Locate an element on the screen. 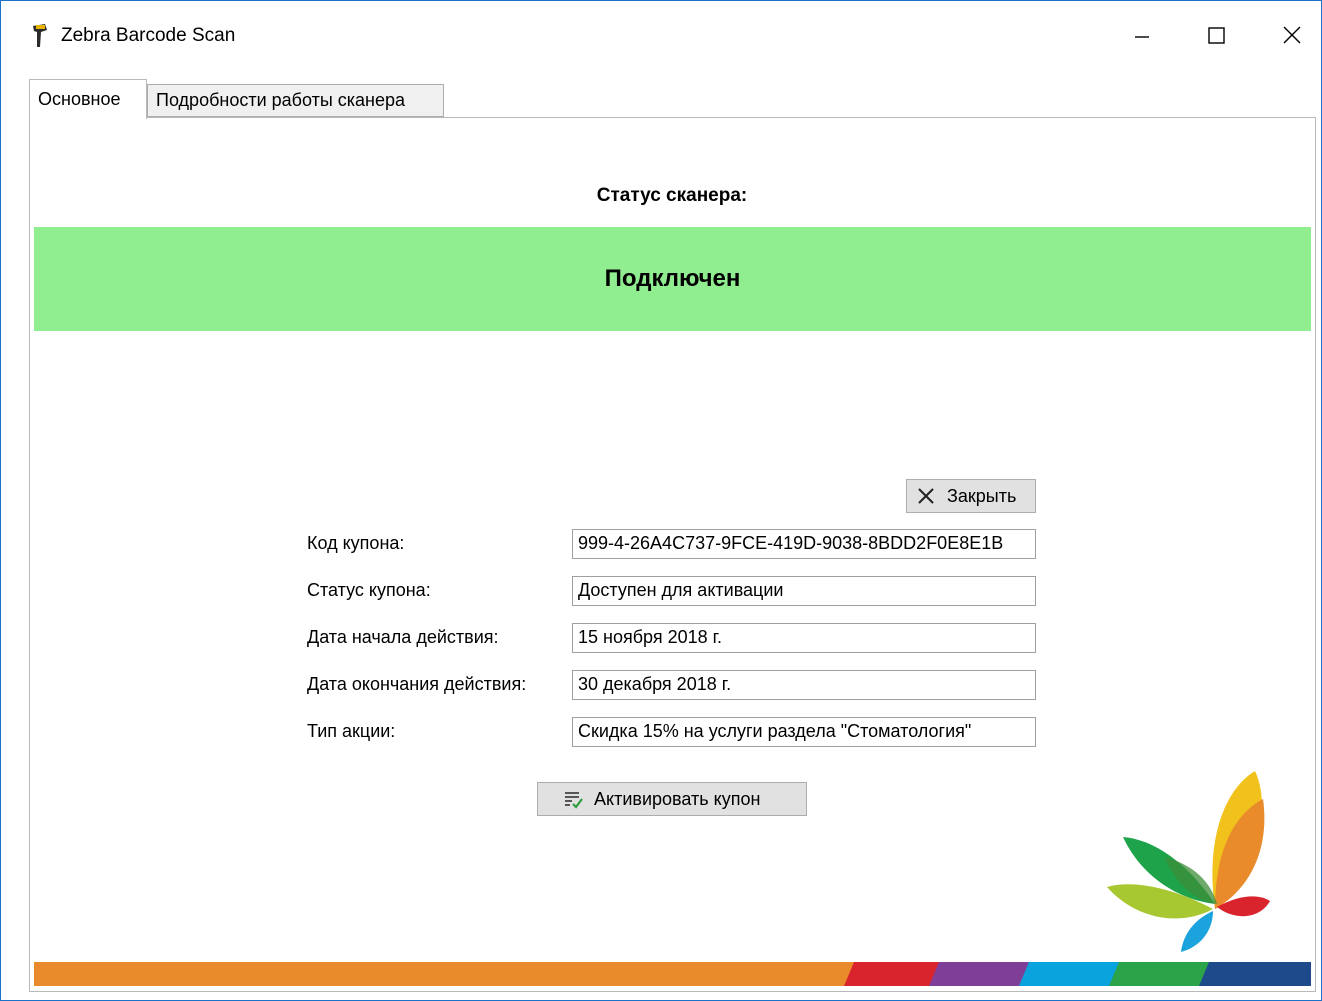 Image resolution: width=1322 pixels, height=1001 pixels. minimize-button is located at coordinates (1142, 35).